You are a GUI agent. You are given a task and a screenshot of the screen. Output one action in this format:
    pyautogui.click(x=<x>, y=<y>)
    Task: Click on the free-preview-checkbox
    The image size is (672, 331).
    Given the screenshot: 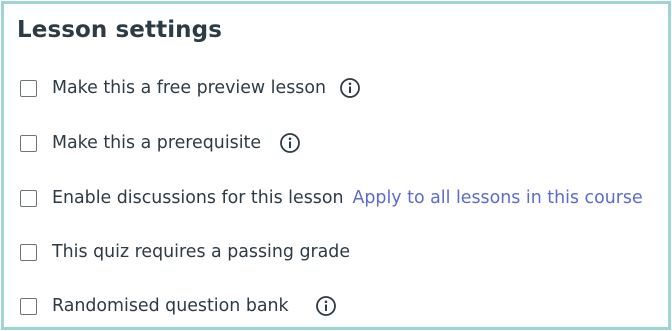 What is the action you would take?
    pyautogui.click(x=28, y=88)
    